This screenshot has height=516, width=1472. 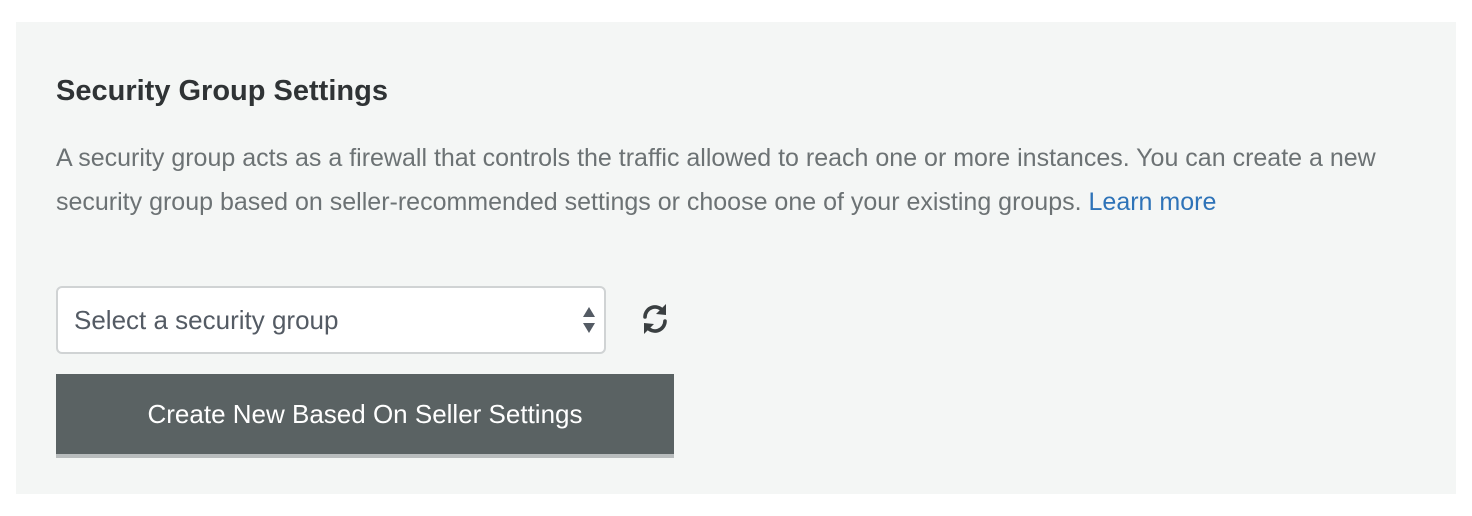 What do you see at coordinates (1153, 202) in the screenshot?
I see `learn-more-link: Learn more` at bounding box center [1153, 202].